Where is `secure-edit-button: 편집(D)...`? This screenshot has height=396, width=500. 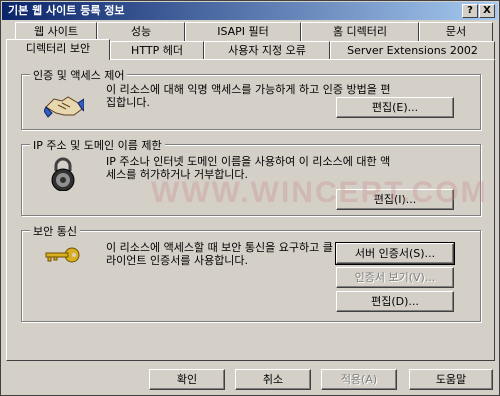
secure-edit-button: 편집(D)... is located at coordinates (395, 301).